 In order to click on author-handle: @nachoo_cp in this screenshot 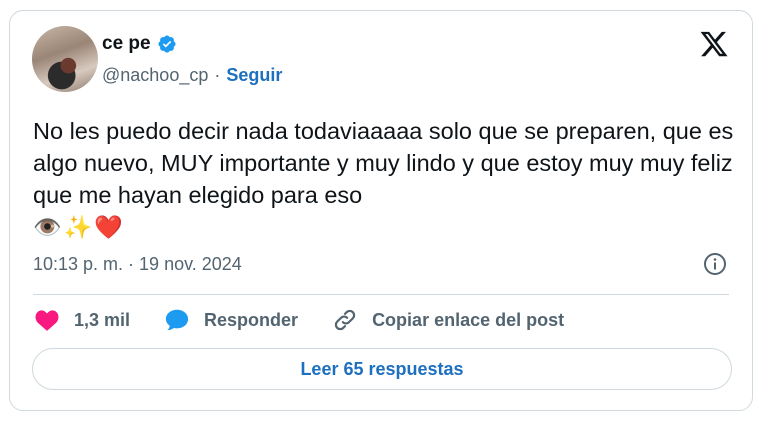, I will do `click(155, 75)`.